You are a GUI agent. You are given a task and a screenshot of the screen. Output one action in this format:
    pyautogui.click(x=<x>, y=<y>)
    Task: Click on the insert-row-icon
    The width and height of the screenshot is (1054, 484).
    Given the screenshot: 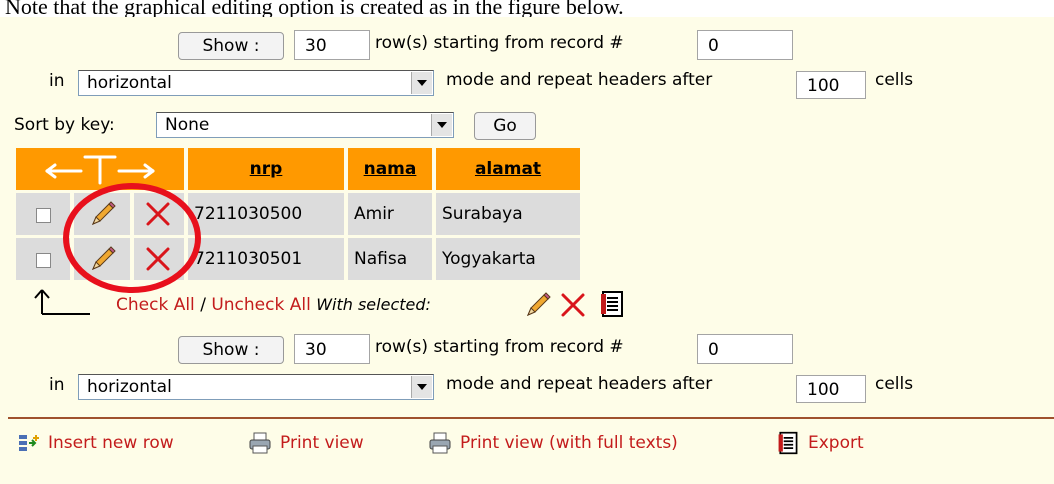 What is the action you would take?
    pyautogui.click(x=29, y=443)
    